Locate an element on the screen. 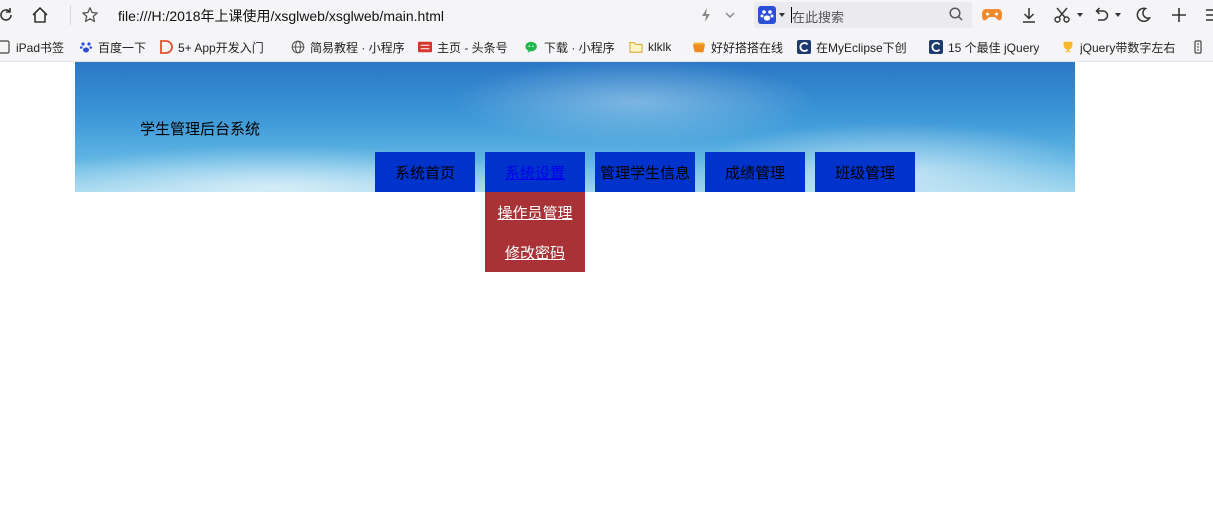 The height and width of the screenshot is (505, 1213). bookmark-item: 好好搭搭在线 is located at coordinates (742, 47).